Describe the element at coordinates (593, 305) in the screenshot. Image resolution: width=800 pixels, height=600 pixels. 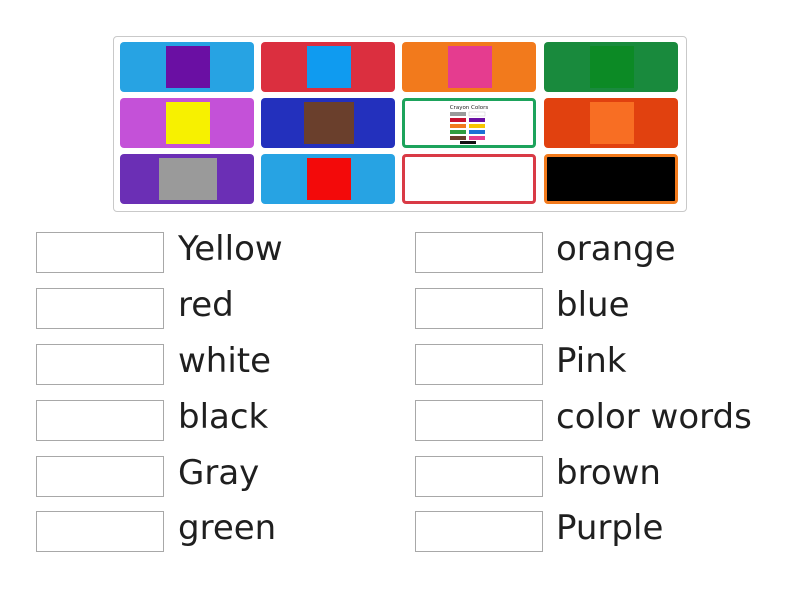
I see `answer-word: blue` at that location.